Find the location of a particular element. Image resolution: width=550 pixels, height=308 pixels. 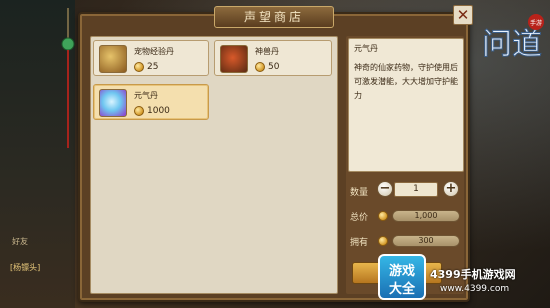

increase-quantity-button: + is located at coordinates (451, 189).